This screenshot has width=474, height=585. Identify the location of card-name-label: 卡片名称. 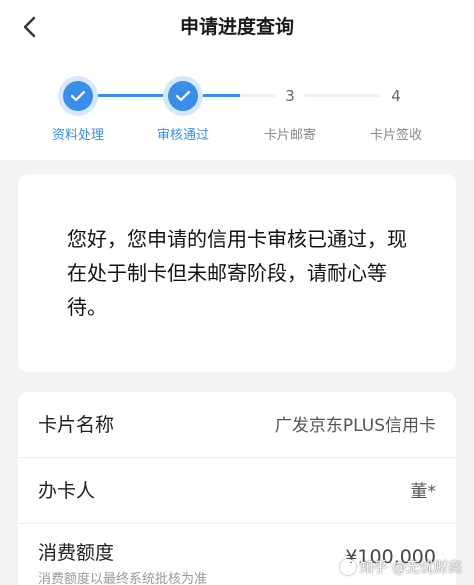
(76, 425).